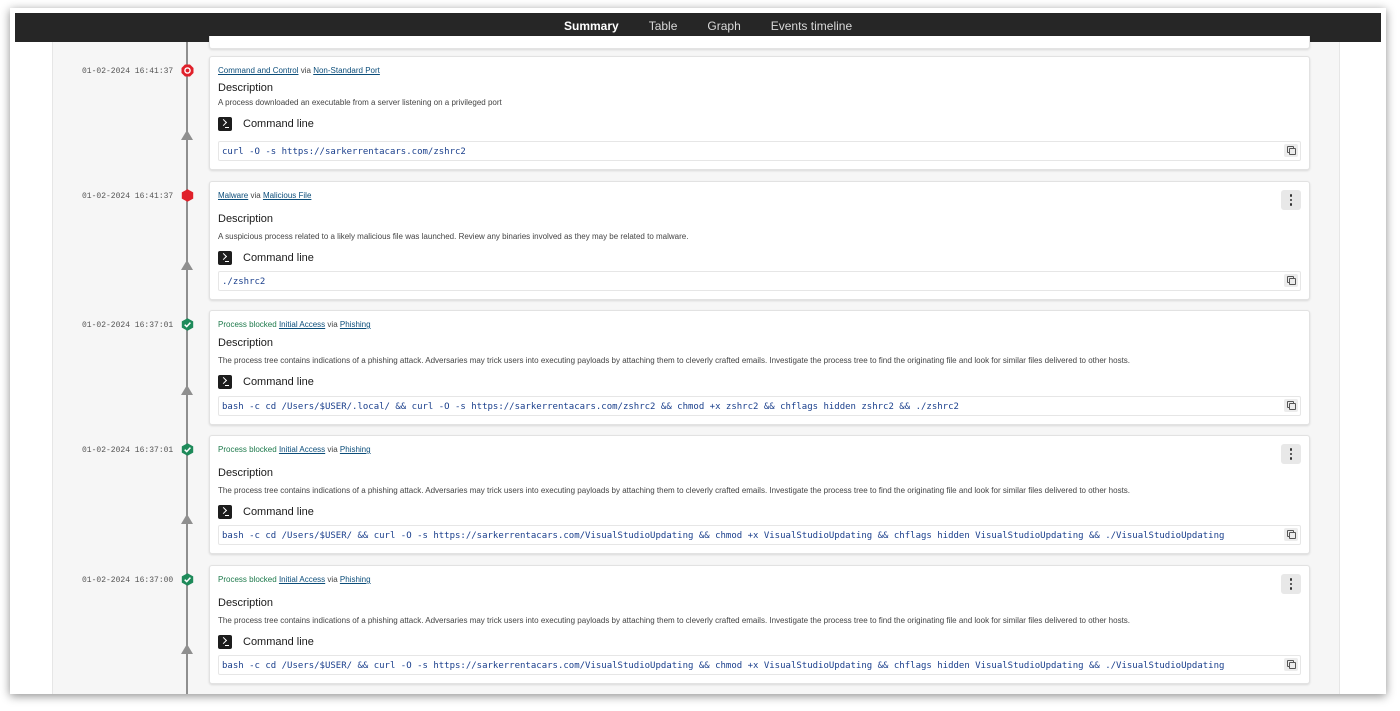  I want to click on command-line-box: ./zshrc2, so click(759, 281).